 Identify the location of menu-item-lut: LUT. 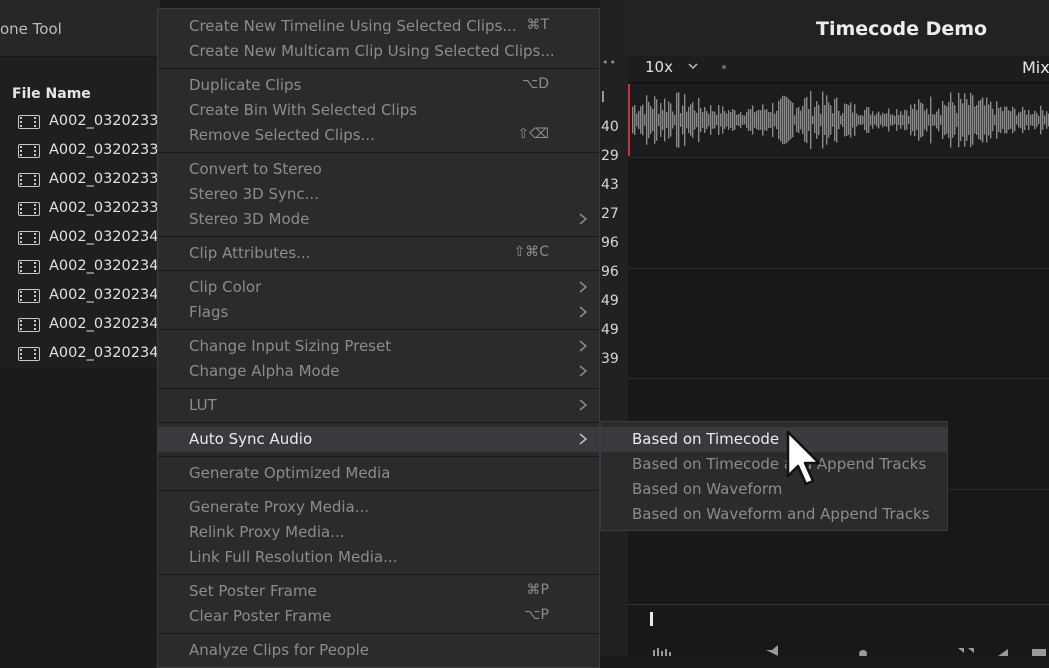
(378, 405).